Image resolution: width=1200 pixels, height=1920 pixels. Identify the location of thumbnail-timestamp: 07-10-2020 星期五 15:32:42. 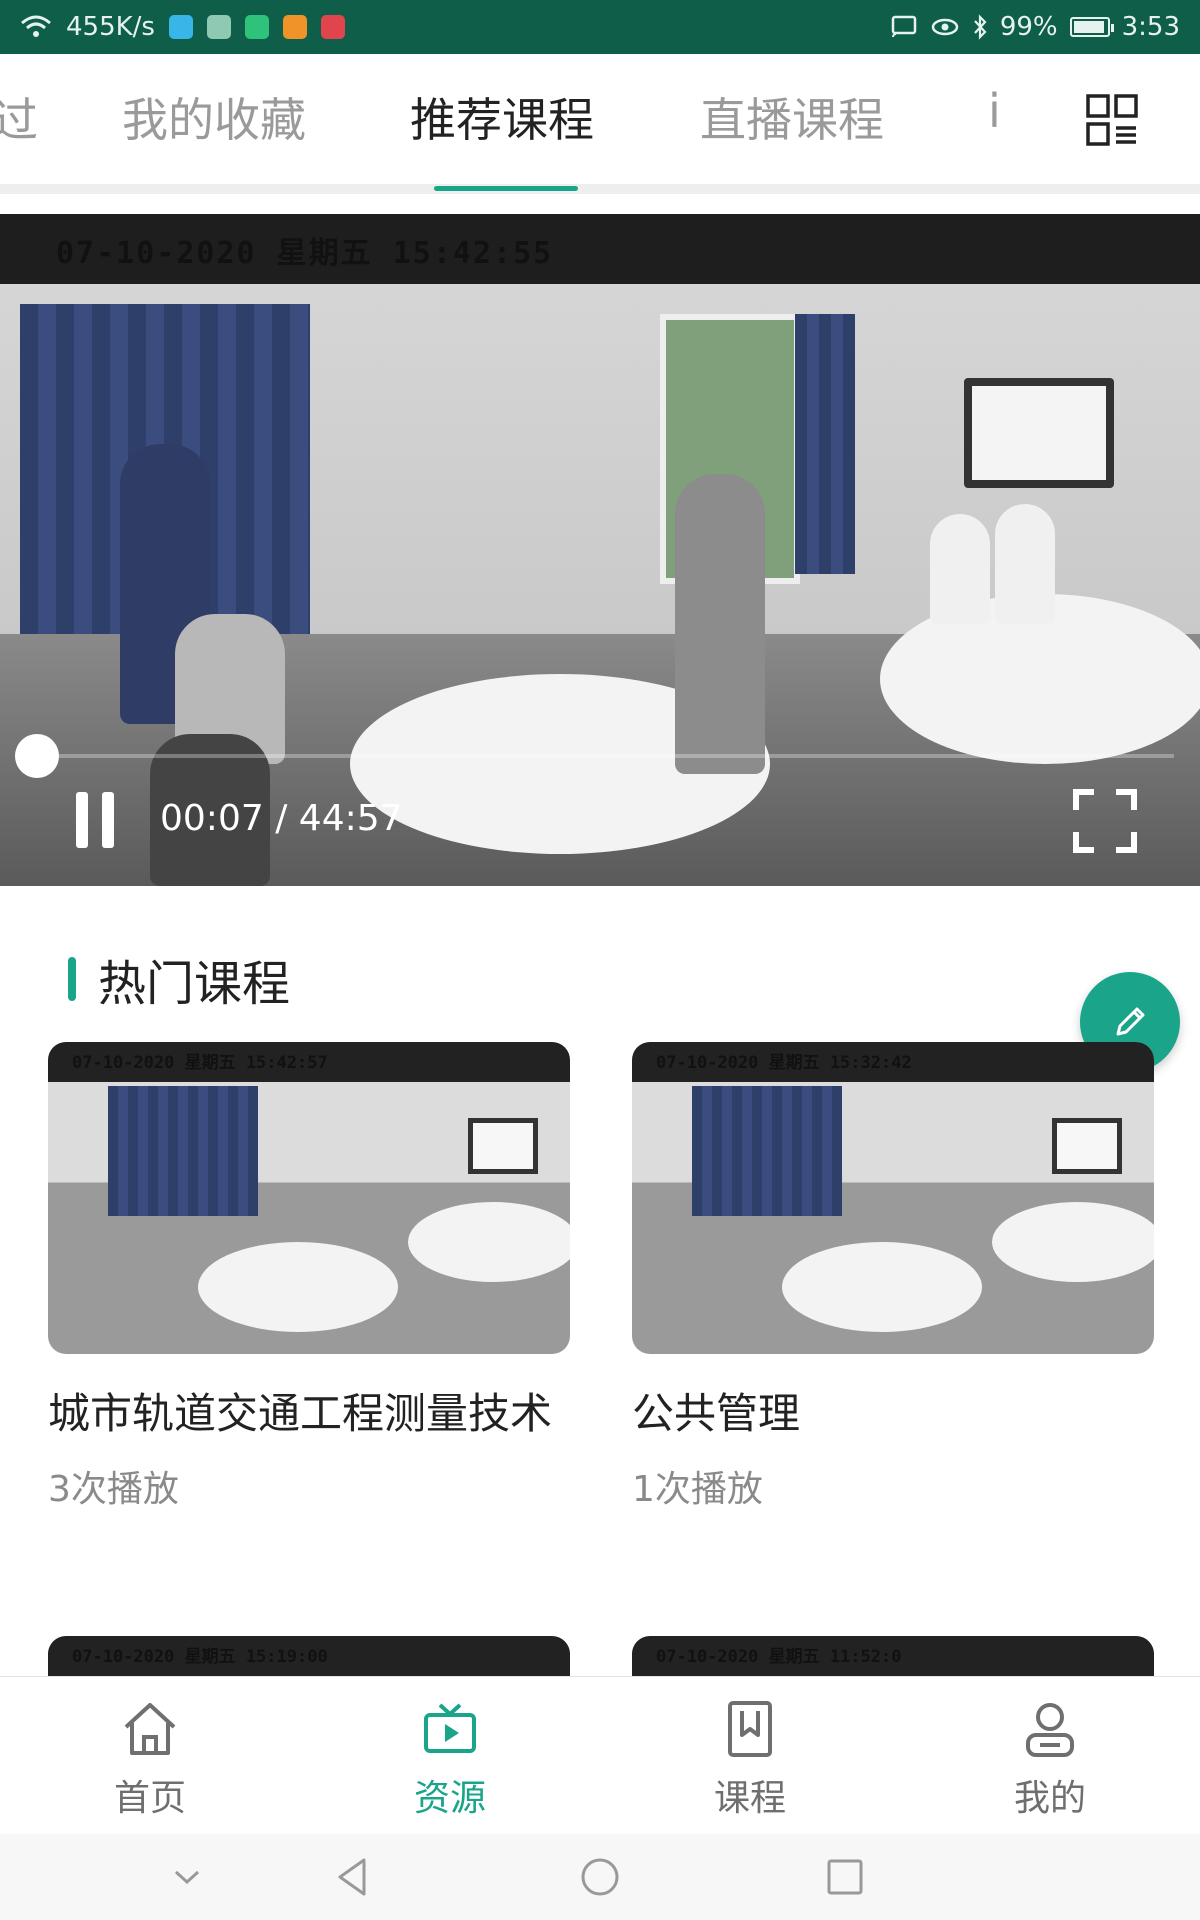
(784, 1063).